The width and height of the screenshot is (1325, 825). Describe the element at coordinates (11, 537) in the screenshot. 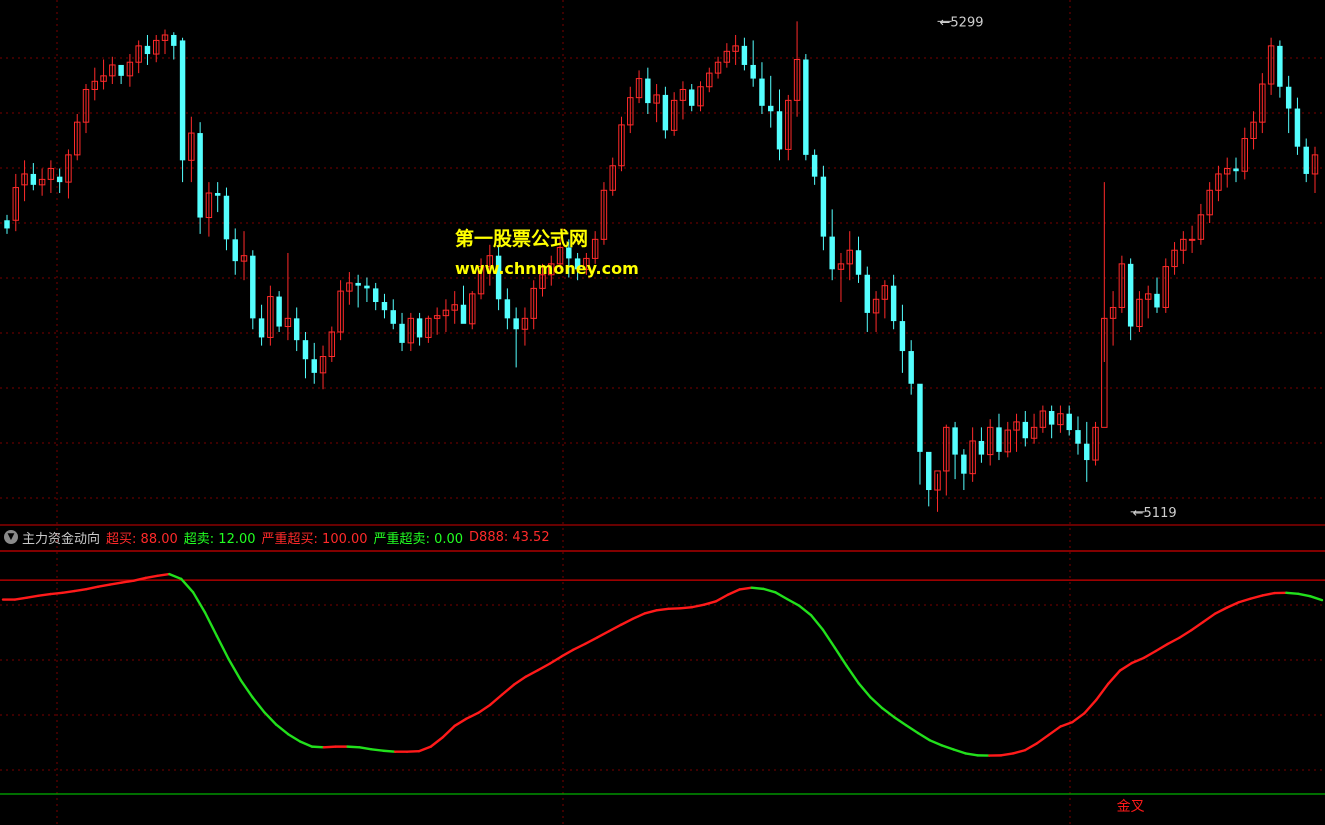

I see `collapse-chevron-icon: ▼` at that location.